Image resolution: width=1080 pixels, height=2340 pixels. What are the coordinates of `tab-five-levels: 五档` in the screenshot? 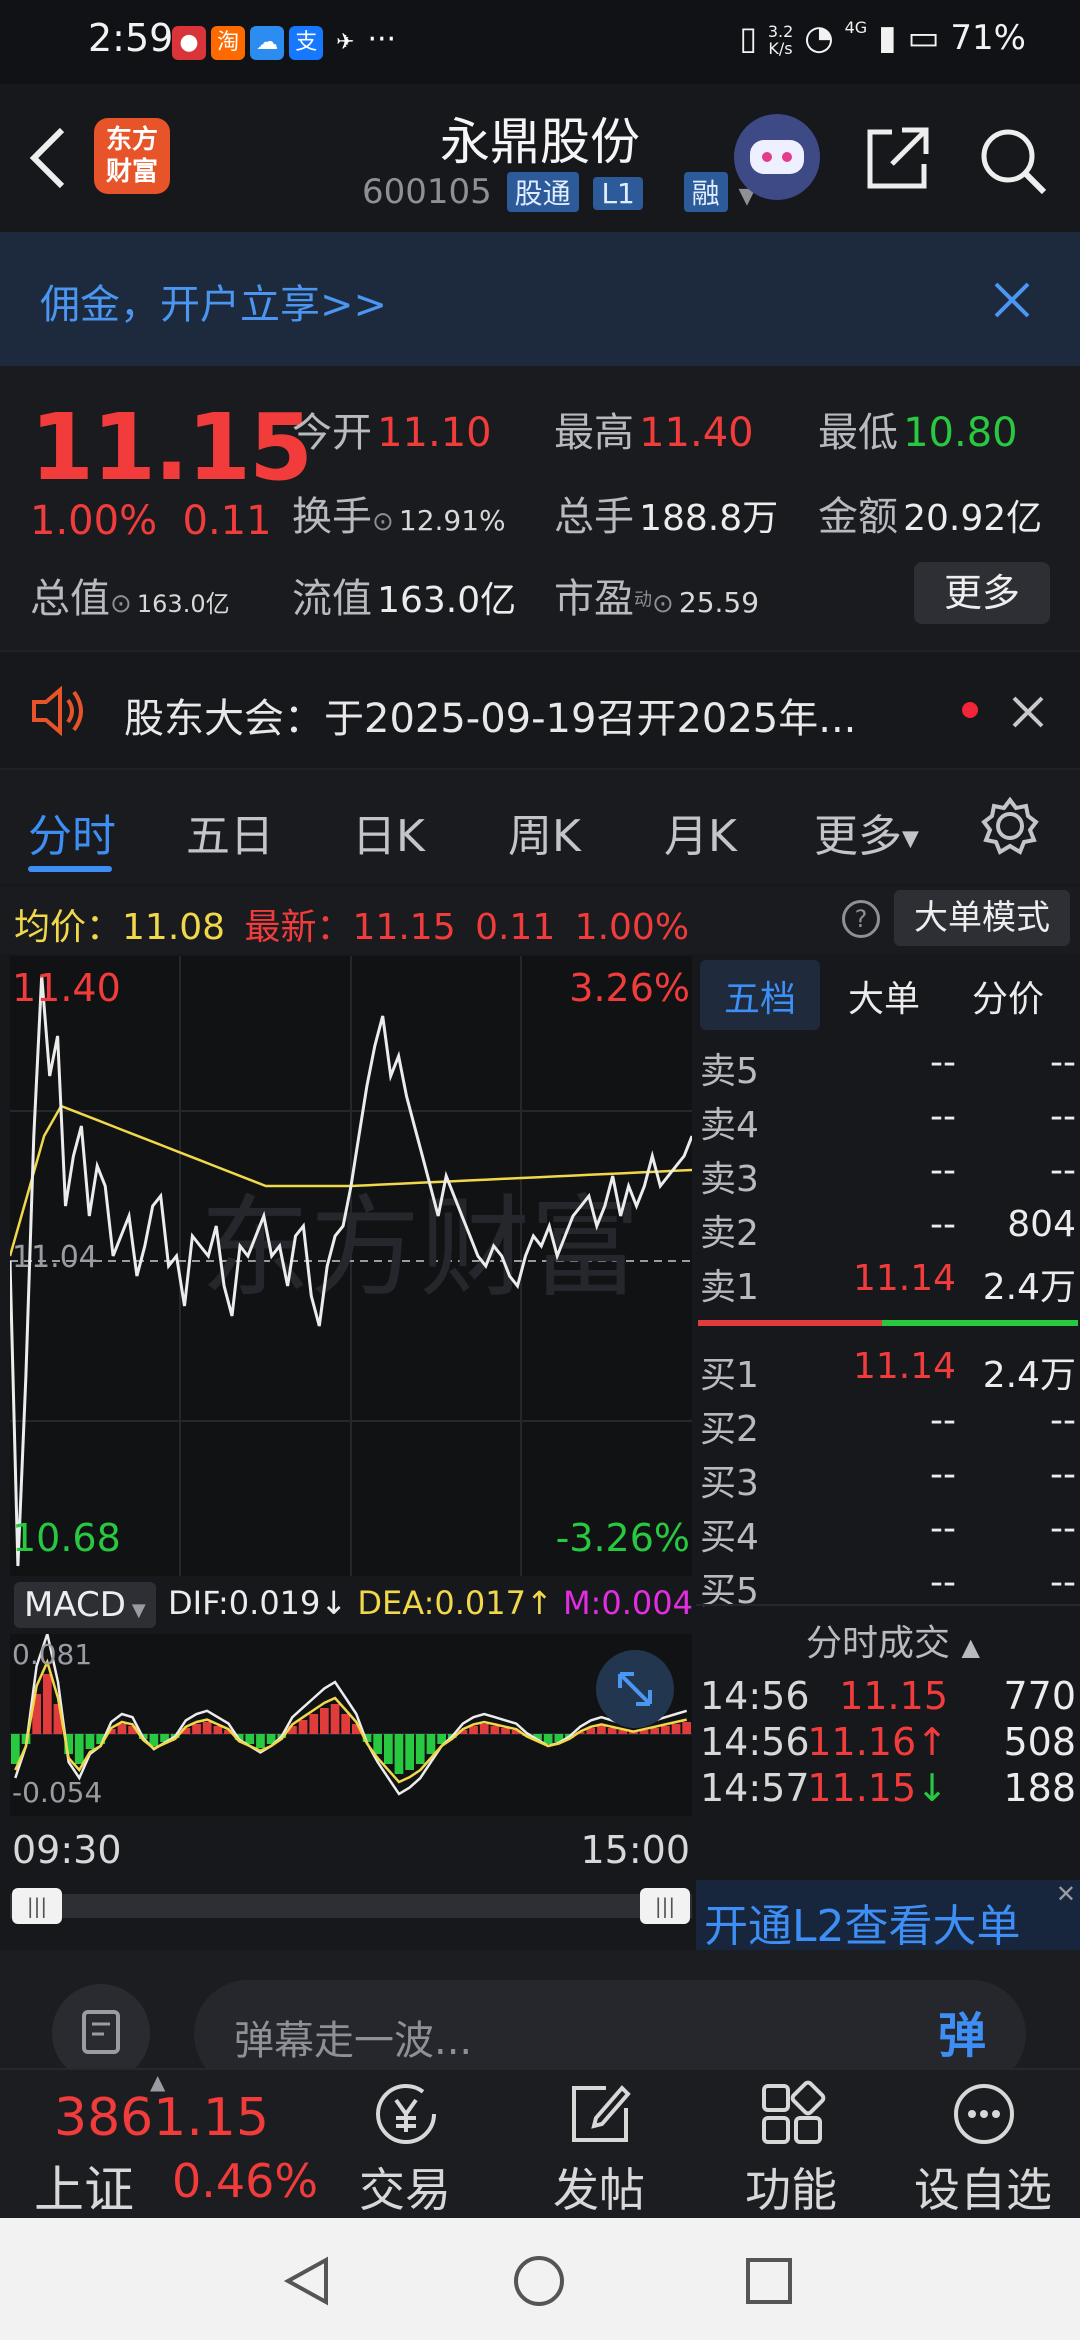 It's located at (760, 996).